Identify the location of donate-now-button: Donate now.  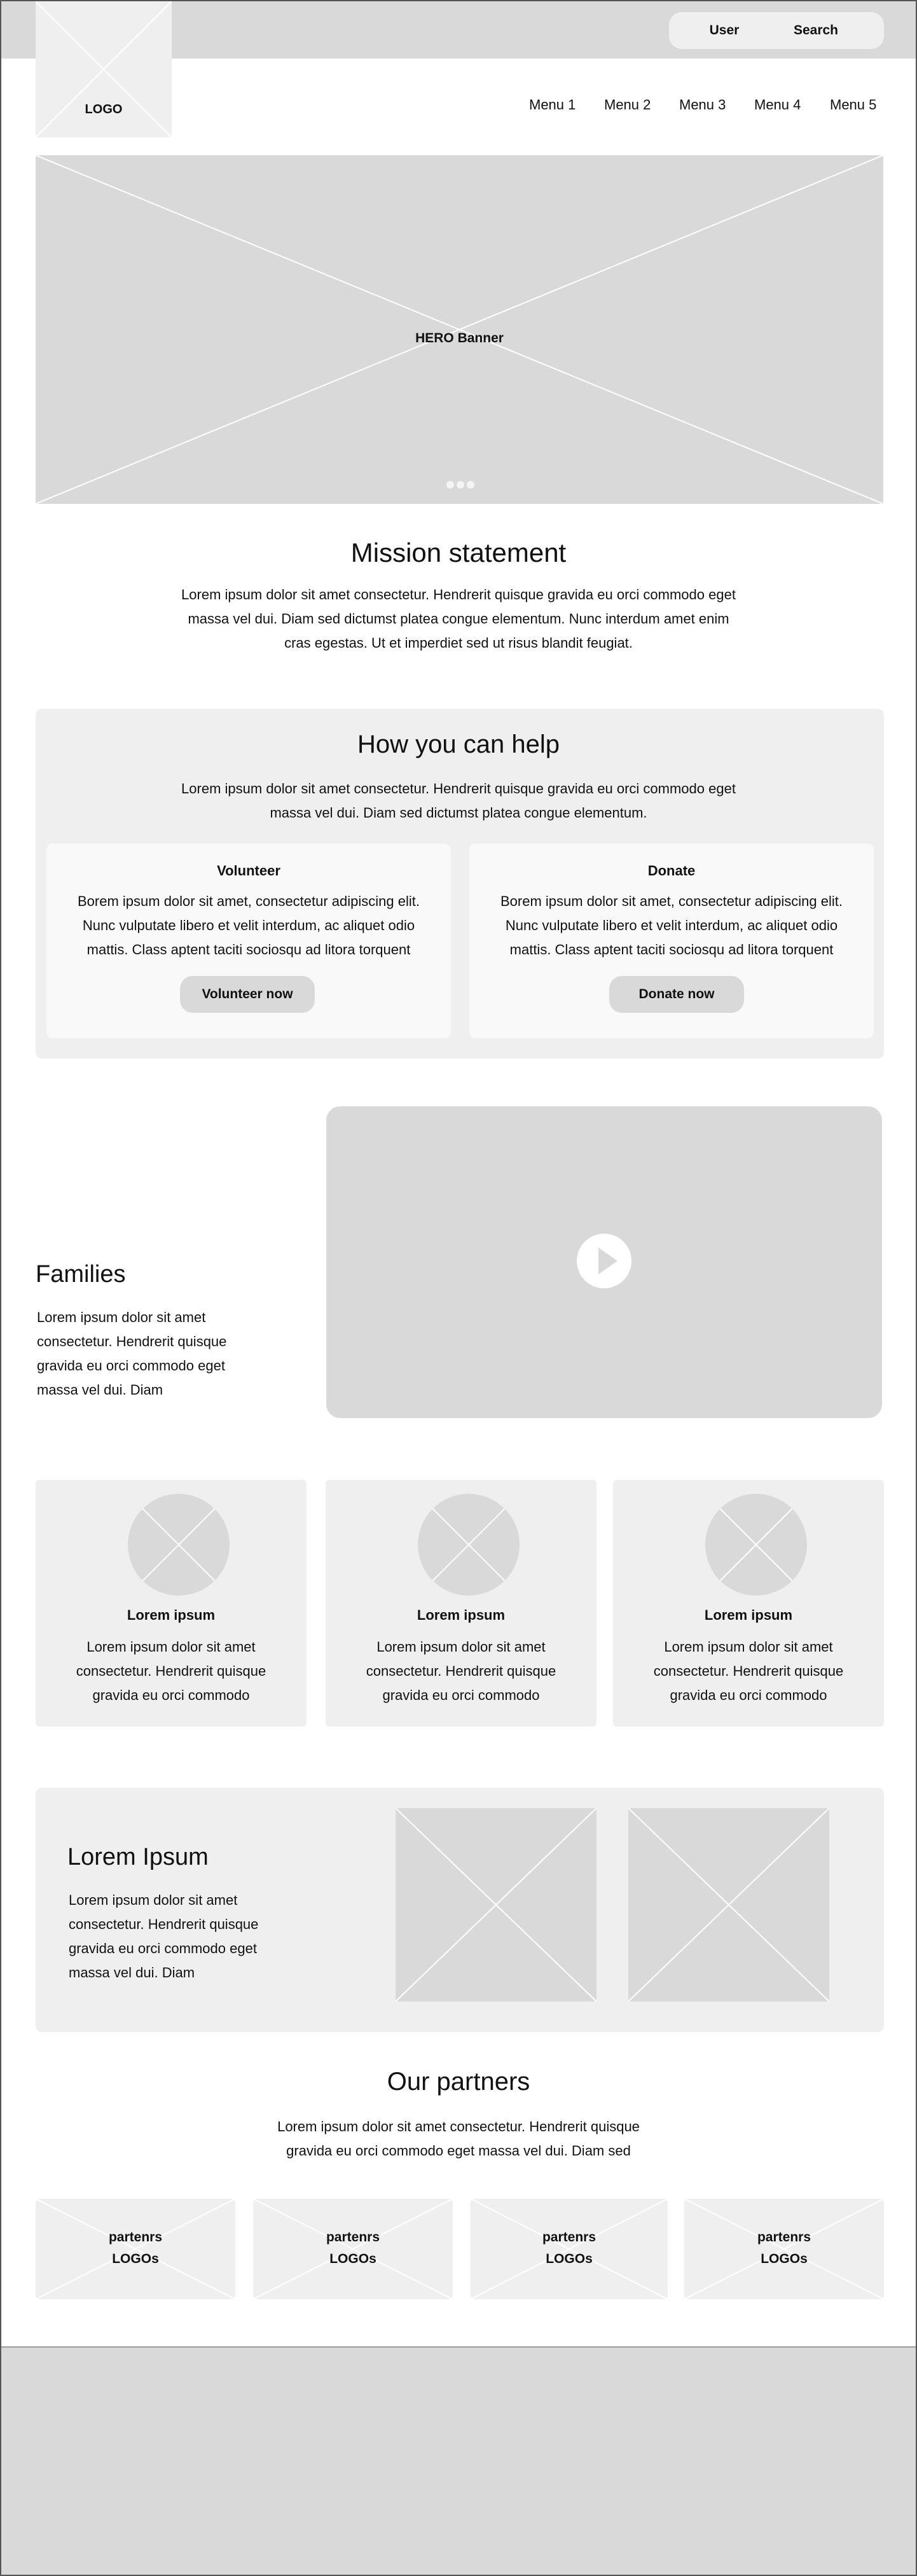
(677, 994).